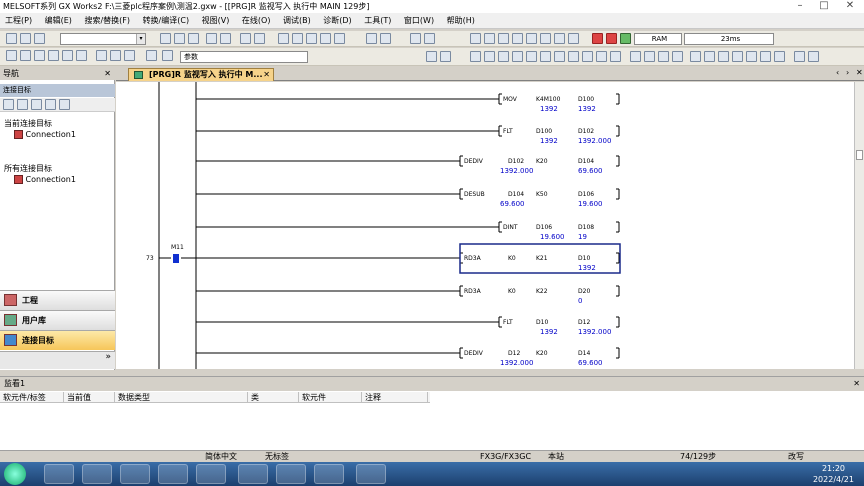 The width and height of the screenshot is (864, 486). What do you see at coordinates (216, 21) in the screenshot?
I see `menu-view: 视图(V)` at bounding box center [216, 21].